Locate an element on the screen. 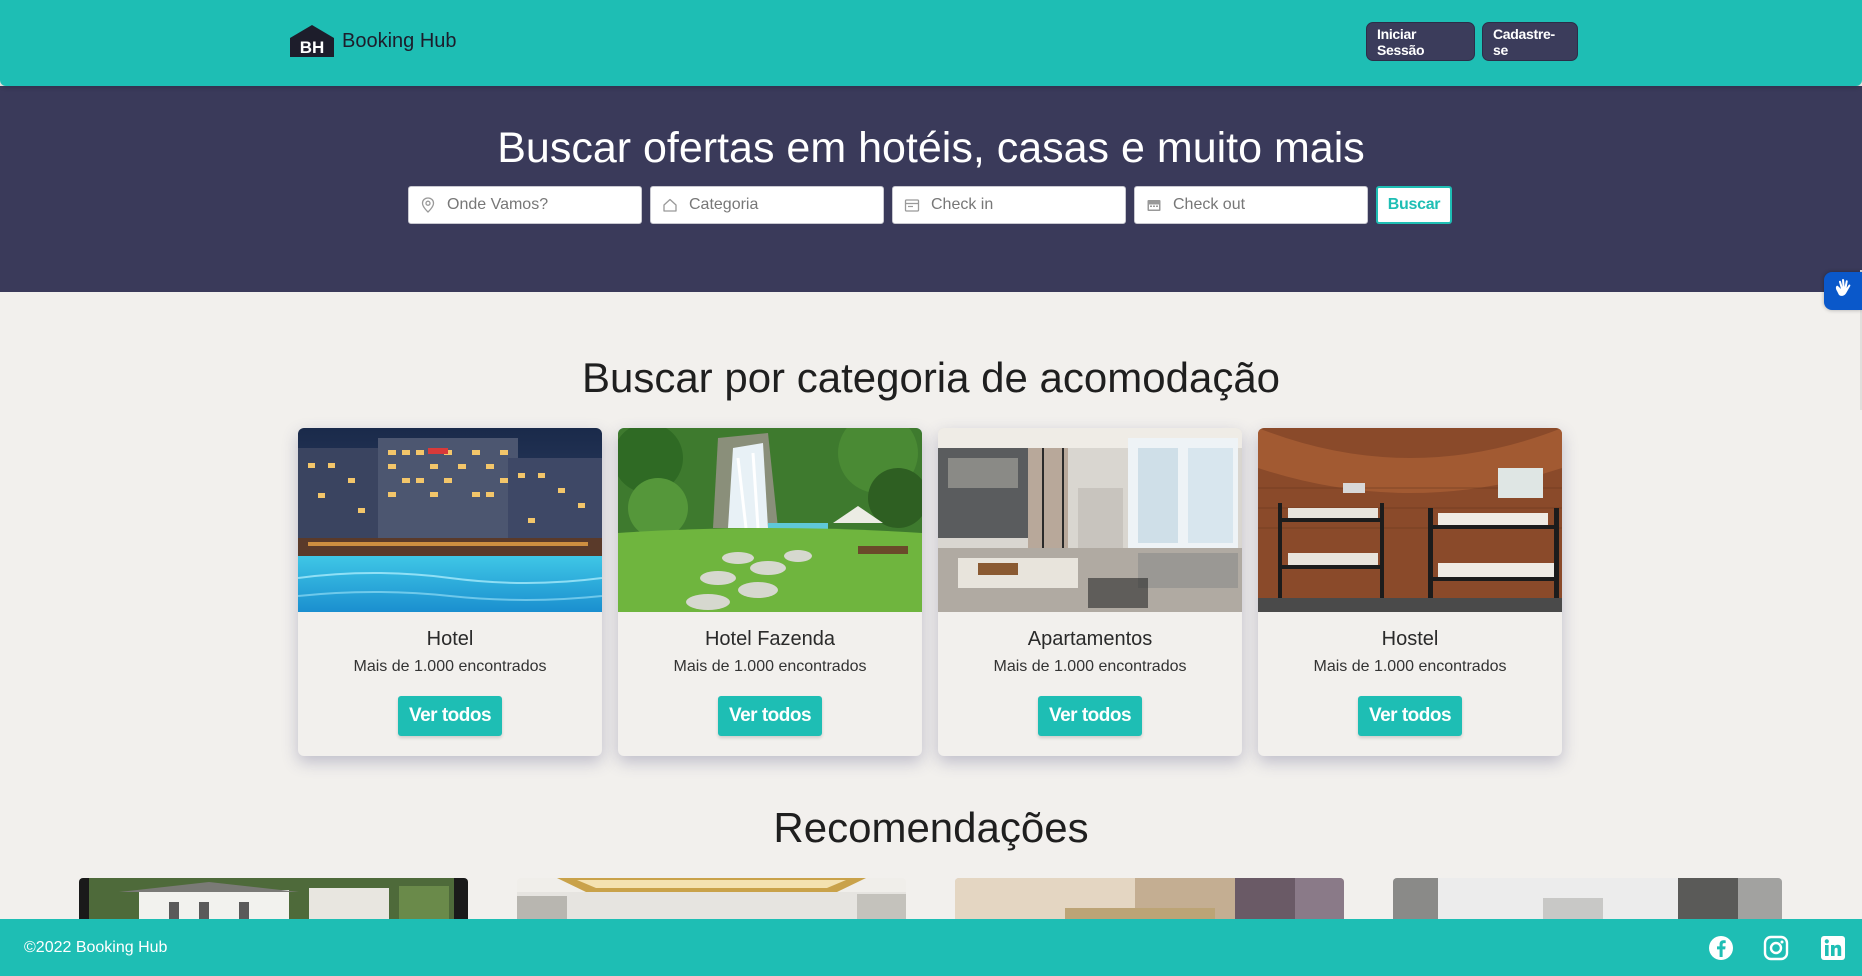  copyright-text: ©2022 Booking Hub is located at coordinates (96, 947).